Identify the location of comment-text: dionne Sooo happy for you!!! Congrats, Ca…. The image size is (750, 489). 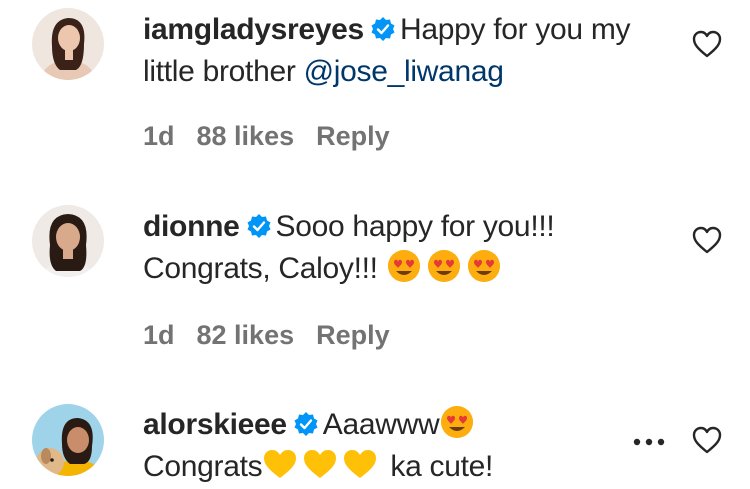
(403, 248).